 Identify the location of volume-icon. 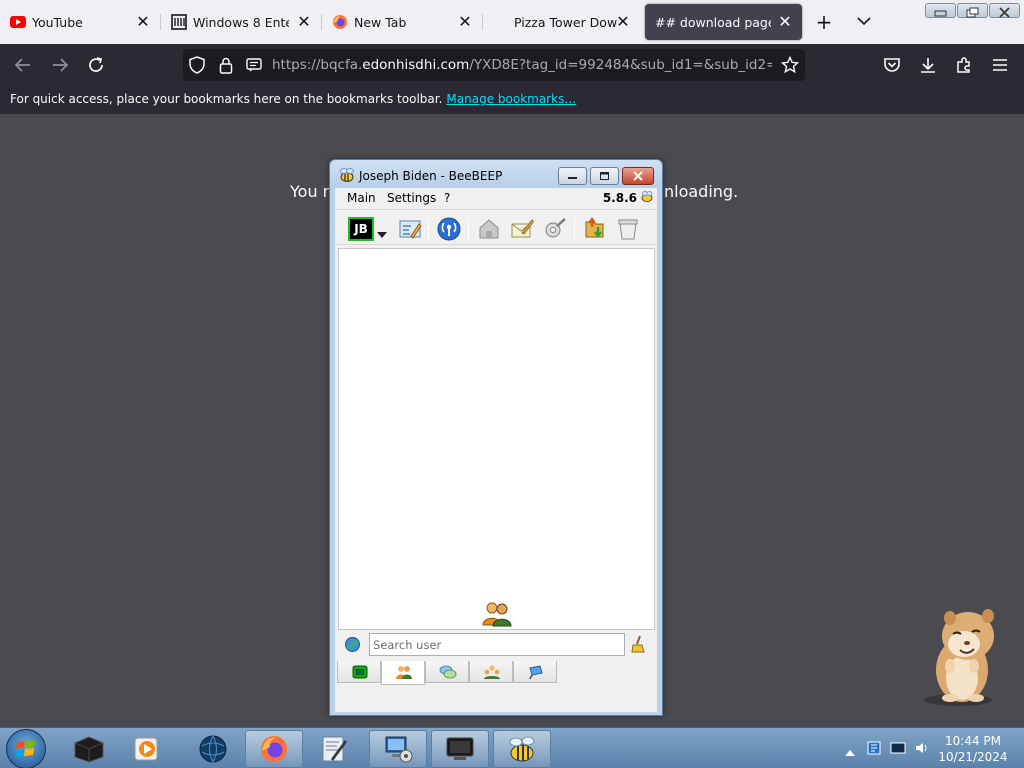
(922, 748).